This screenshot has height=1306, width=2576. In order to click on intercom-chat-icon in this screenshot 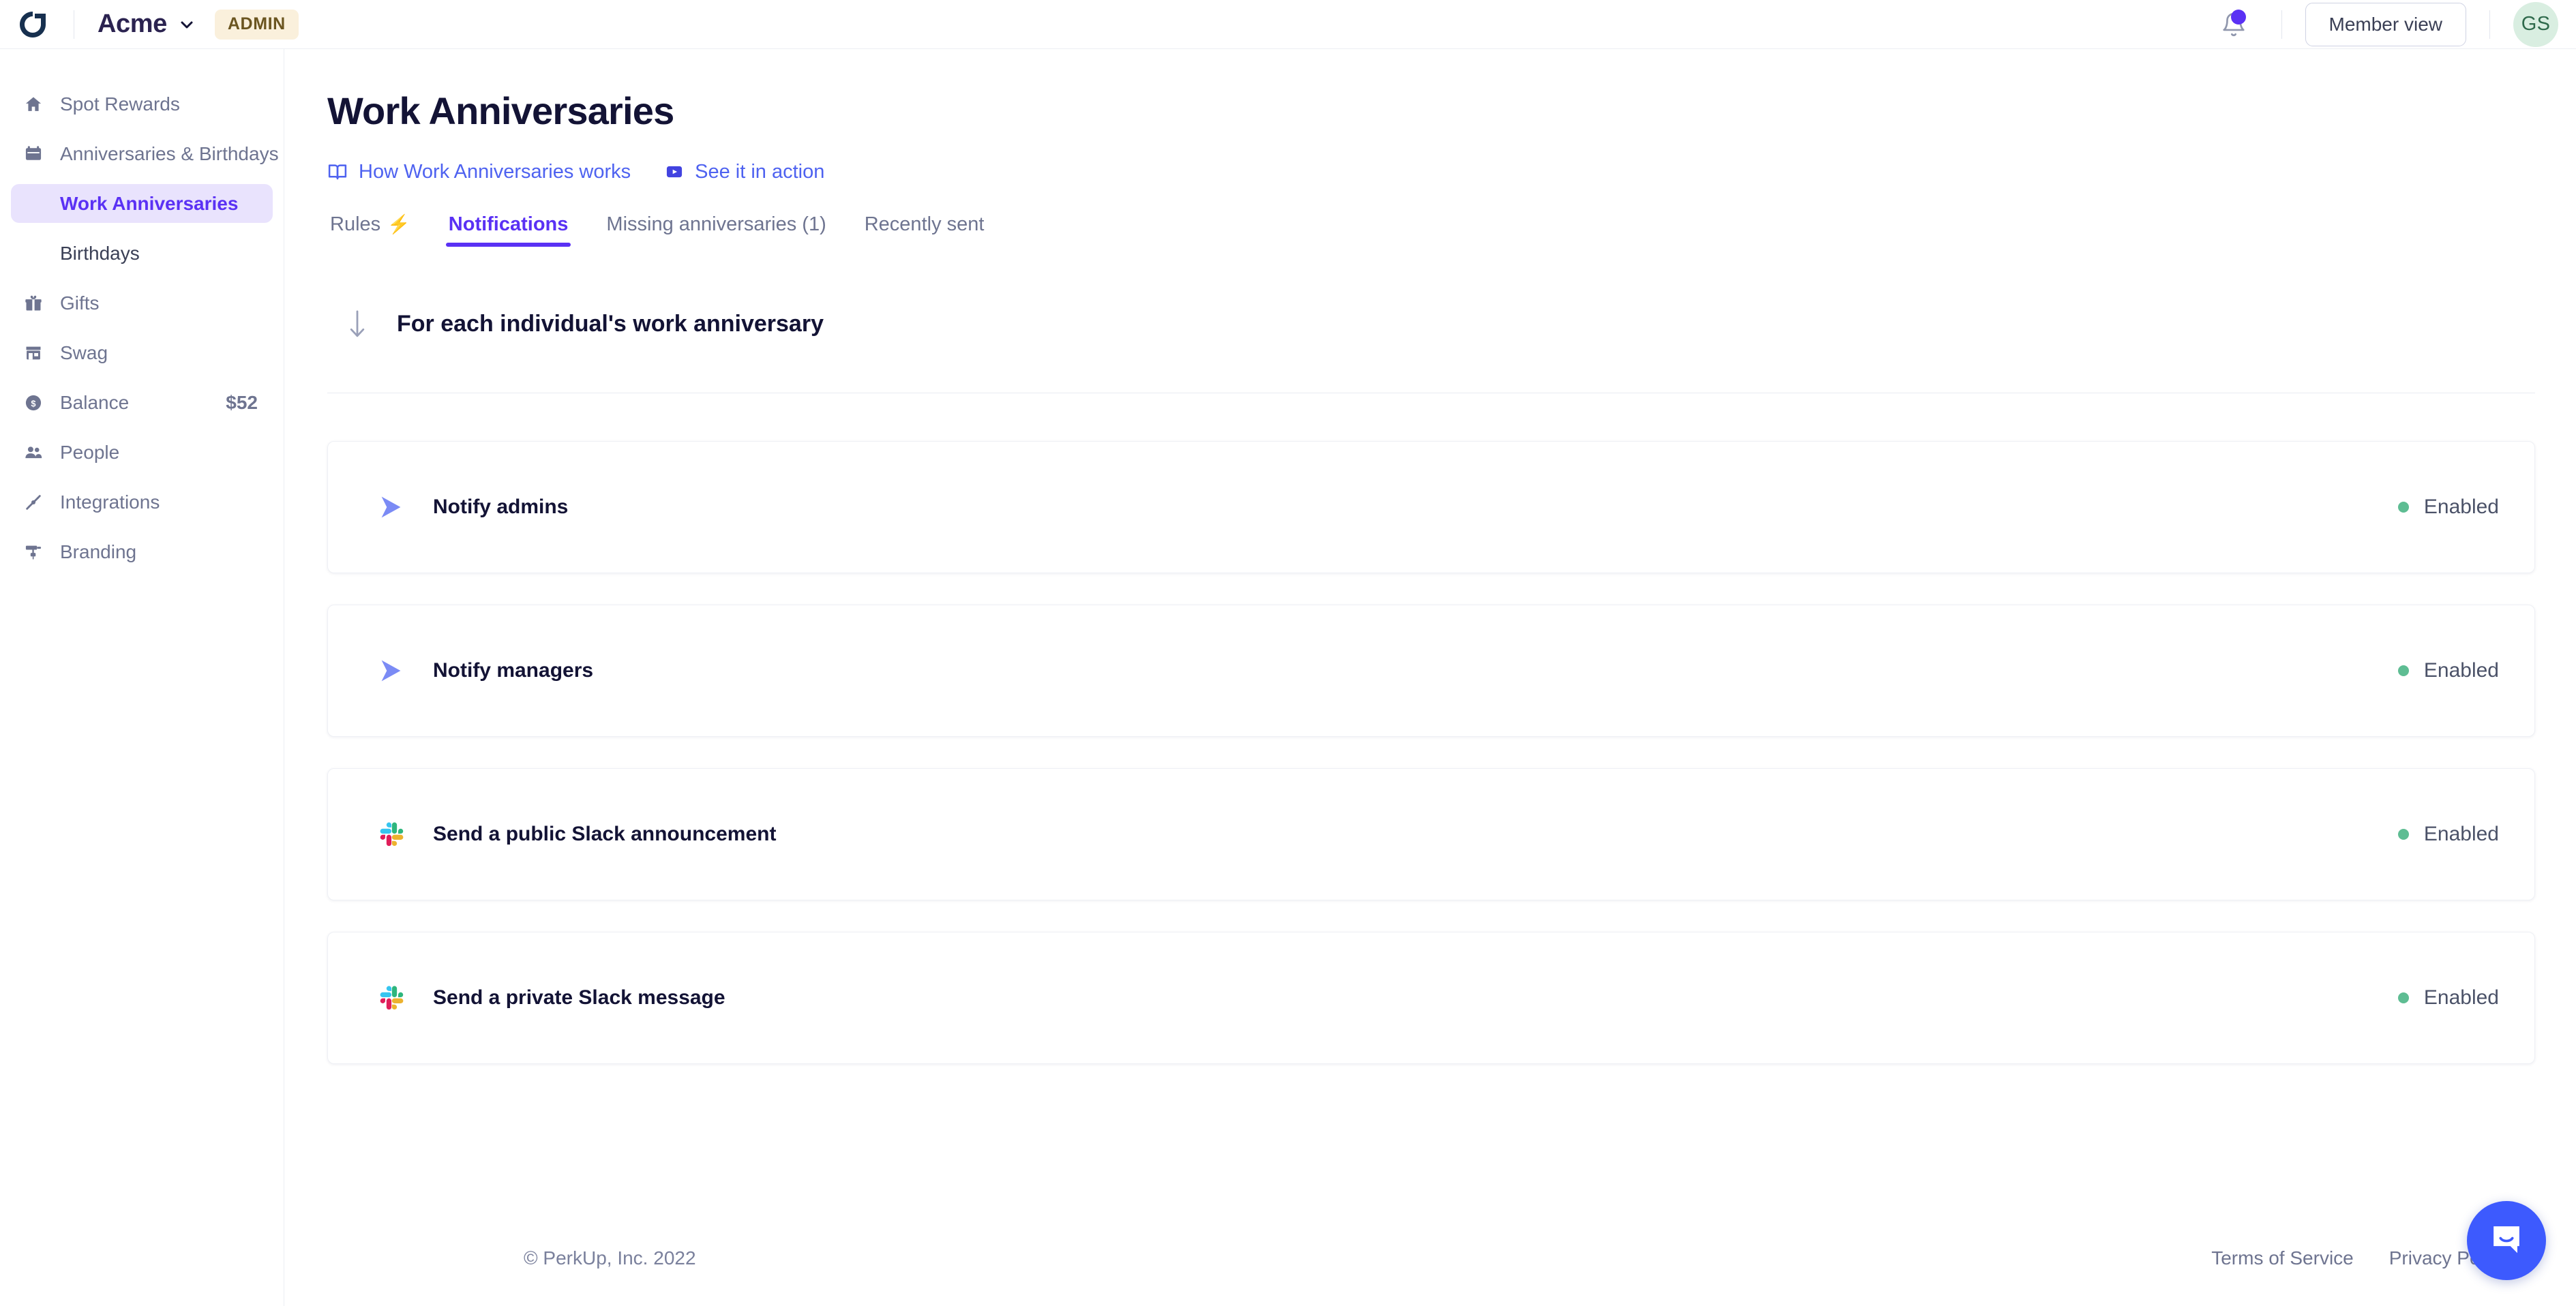, I will do `click(2506, 1240)`.